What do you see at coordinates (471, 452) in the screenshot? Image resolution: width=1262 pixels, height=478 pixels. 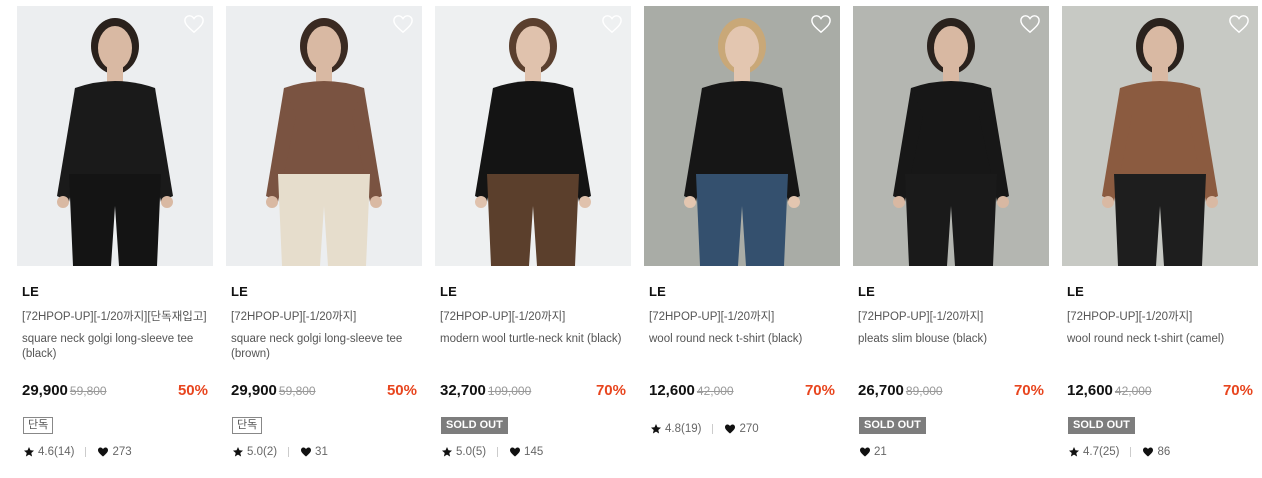 I see `rating-text: 5.0(5)` at bounding box center [471, 452].